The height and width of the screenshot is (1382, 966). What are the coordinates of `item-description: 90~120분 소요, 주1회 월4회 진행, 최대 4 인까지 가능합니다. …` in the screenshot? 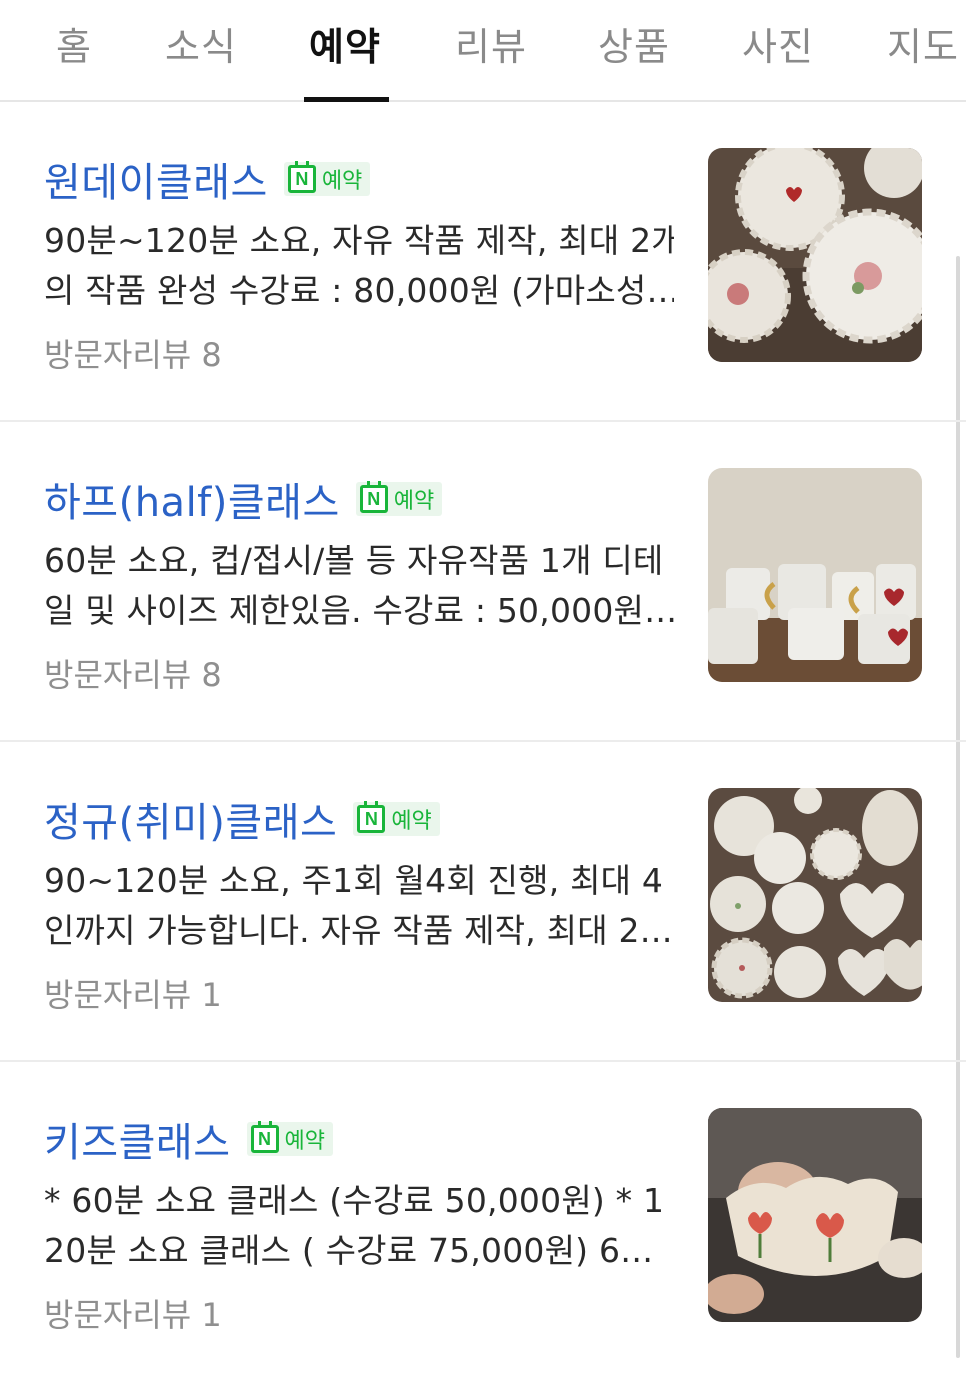 It's located at (359, 906).